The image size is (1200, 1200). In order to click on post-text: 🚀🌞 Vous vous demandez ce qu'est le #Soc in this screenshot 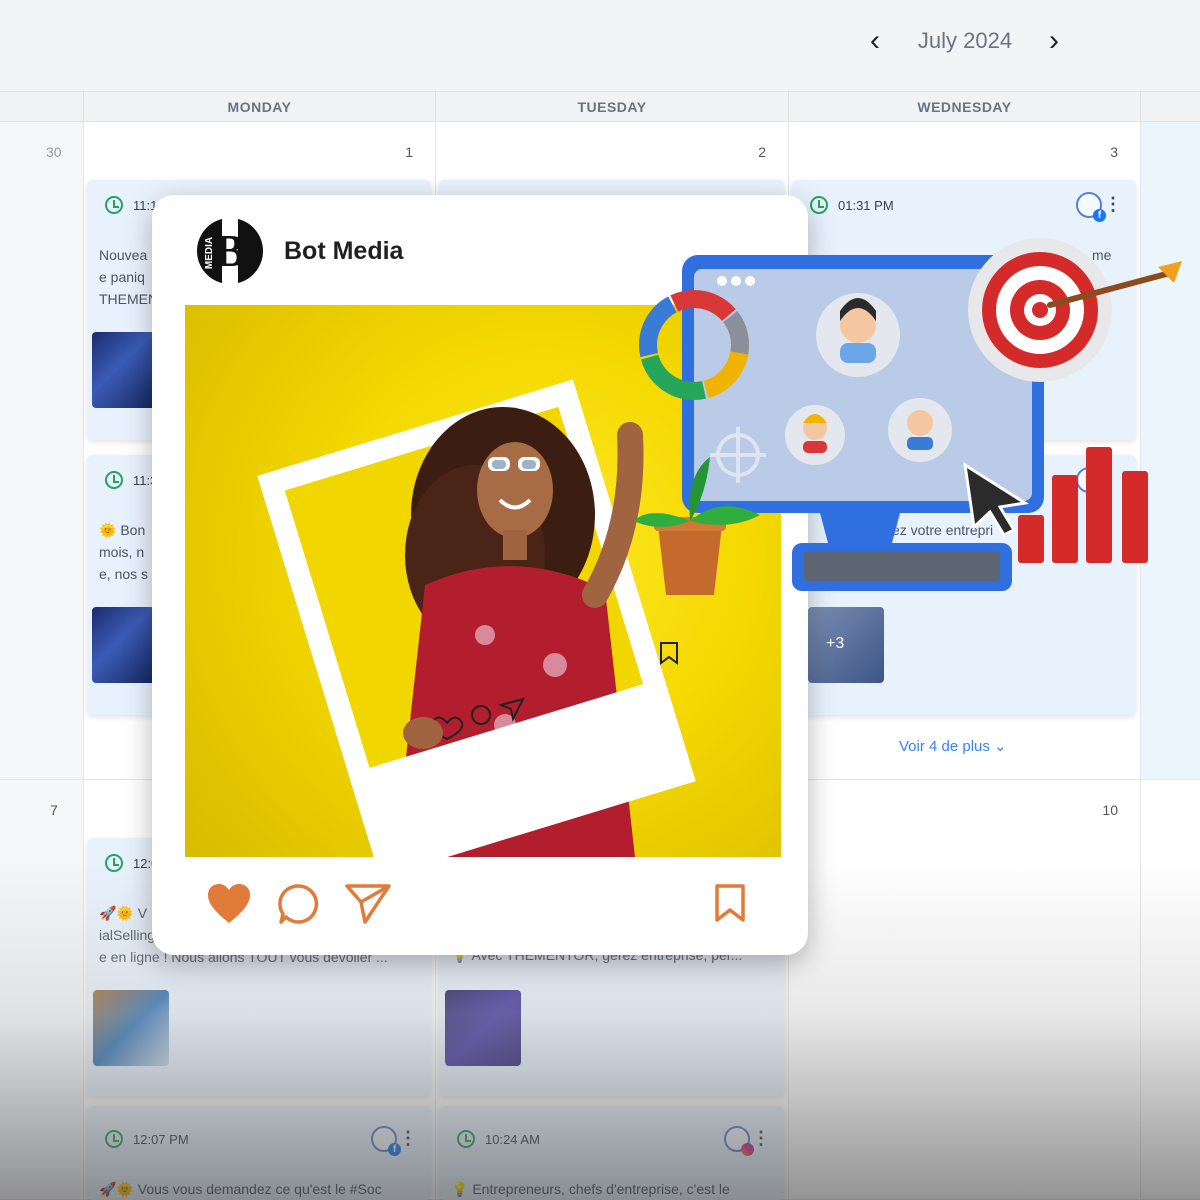, I will do `click(240, 1189)`.